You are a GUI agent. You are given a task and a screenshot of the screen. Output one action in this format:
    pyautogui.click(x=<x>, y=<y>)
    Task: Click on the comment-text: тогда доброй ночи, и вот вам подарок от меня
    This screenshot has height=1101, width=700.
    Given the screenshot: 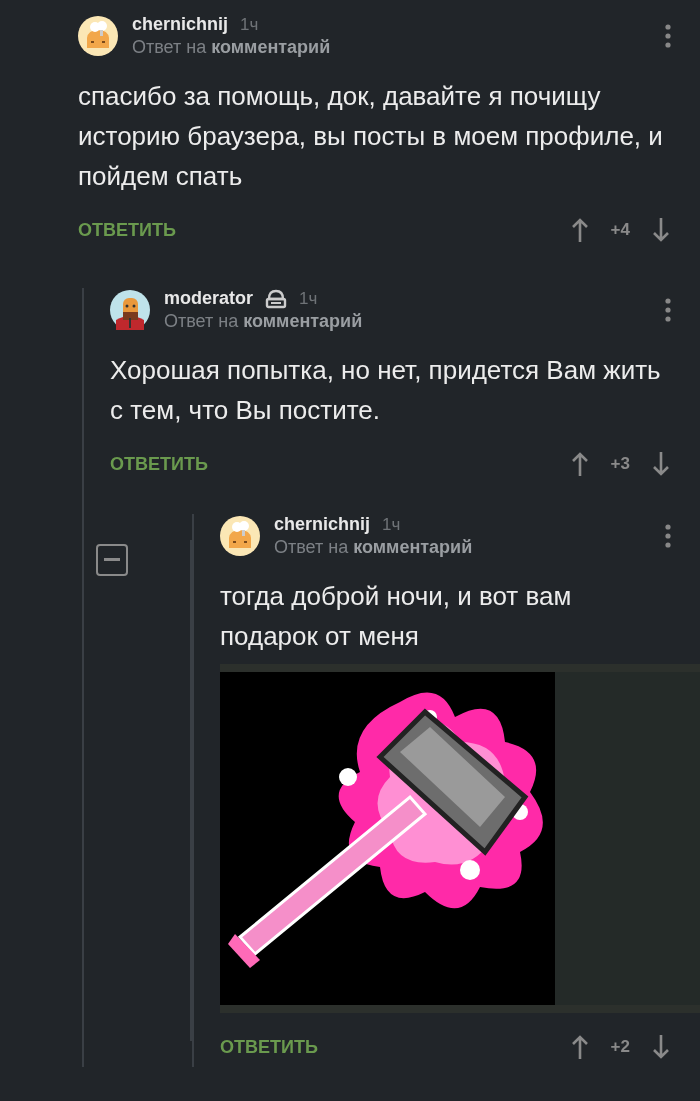 What is the action you would take?
    pyautogui.click(x=396, y=616)
    